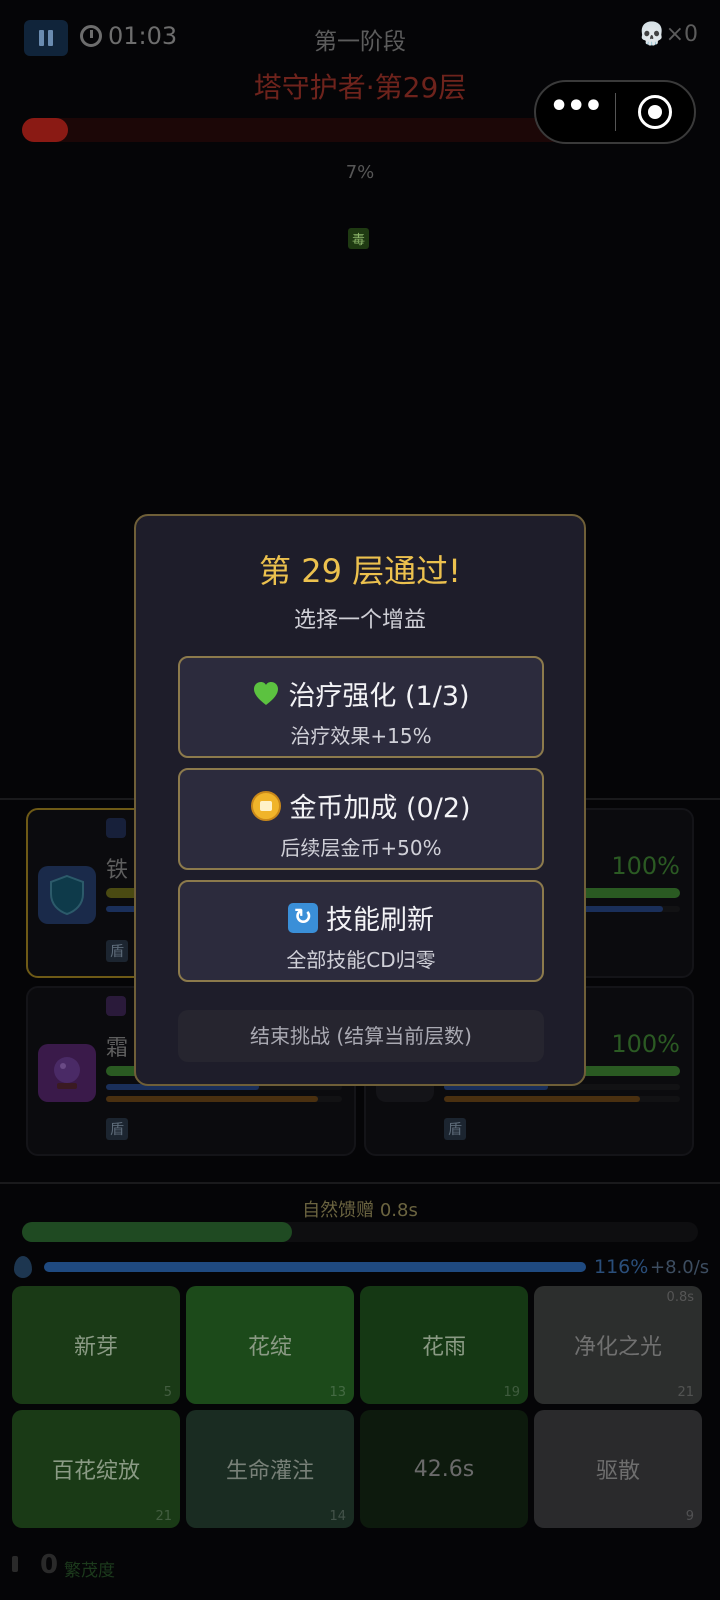 The width and height of the screenshot is (720, 1600). Describe the element at coordinates (359, 620) in the screenshot. I see `dialog-subtitle: 选择一个增益` at that location.